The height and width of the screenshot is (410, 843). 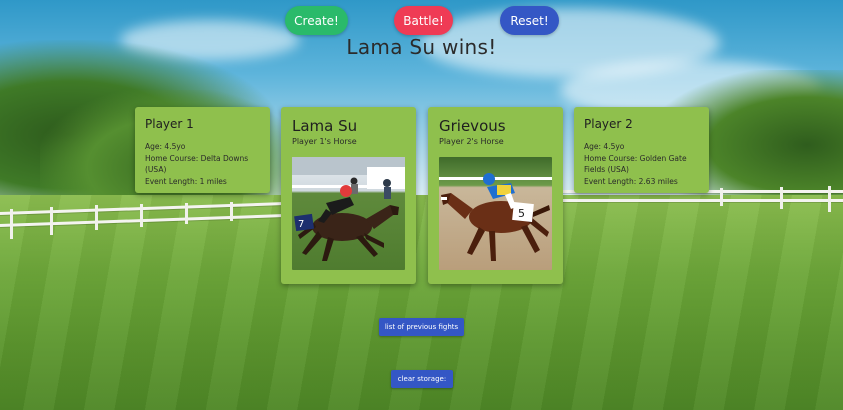 I want to click on create-button: Create!, so click(x=316, y=20).